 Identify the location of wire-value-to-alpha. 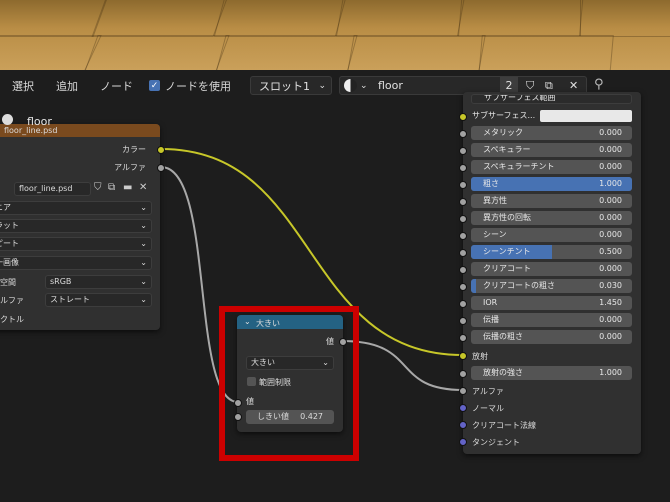
(402, 365).